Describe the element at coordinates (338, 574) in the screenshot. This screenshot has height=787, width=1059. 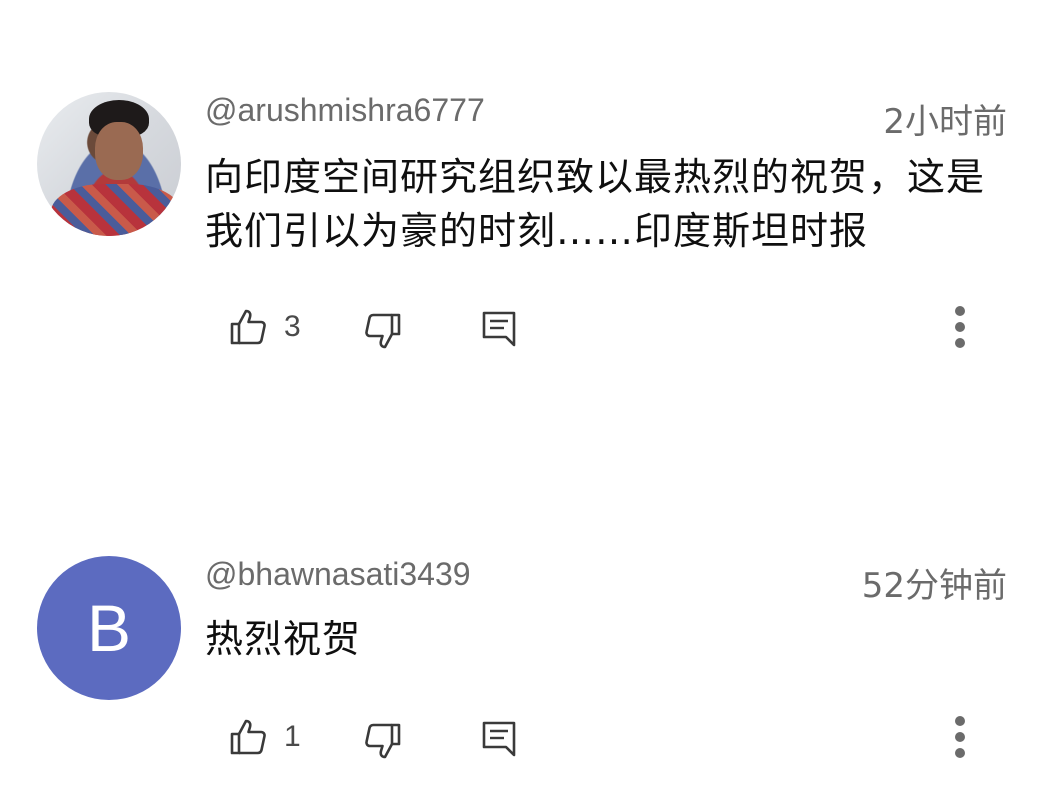
I see `comment-username: @bhawnasati3439` at that location.